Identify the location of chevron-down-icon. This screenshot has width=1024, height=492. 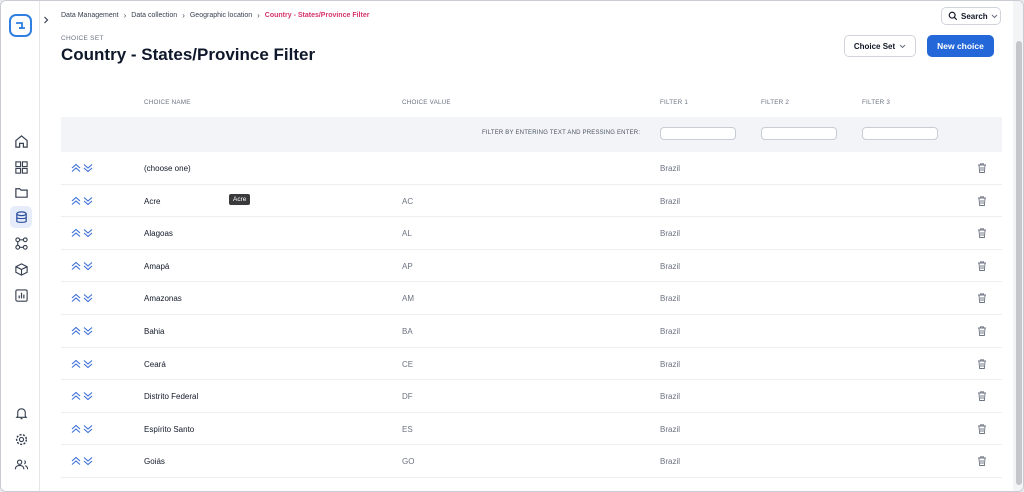
(902, 46).